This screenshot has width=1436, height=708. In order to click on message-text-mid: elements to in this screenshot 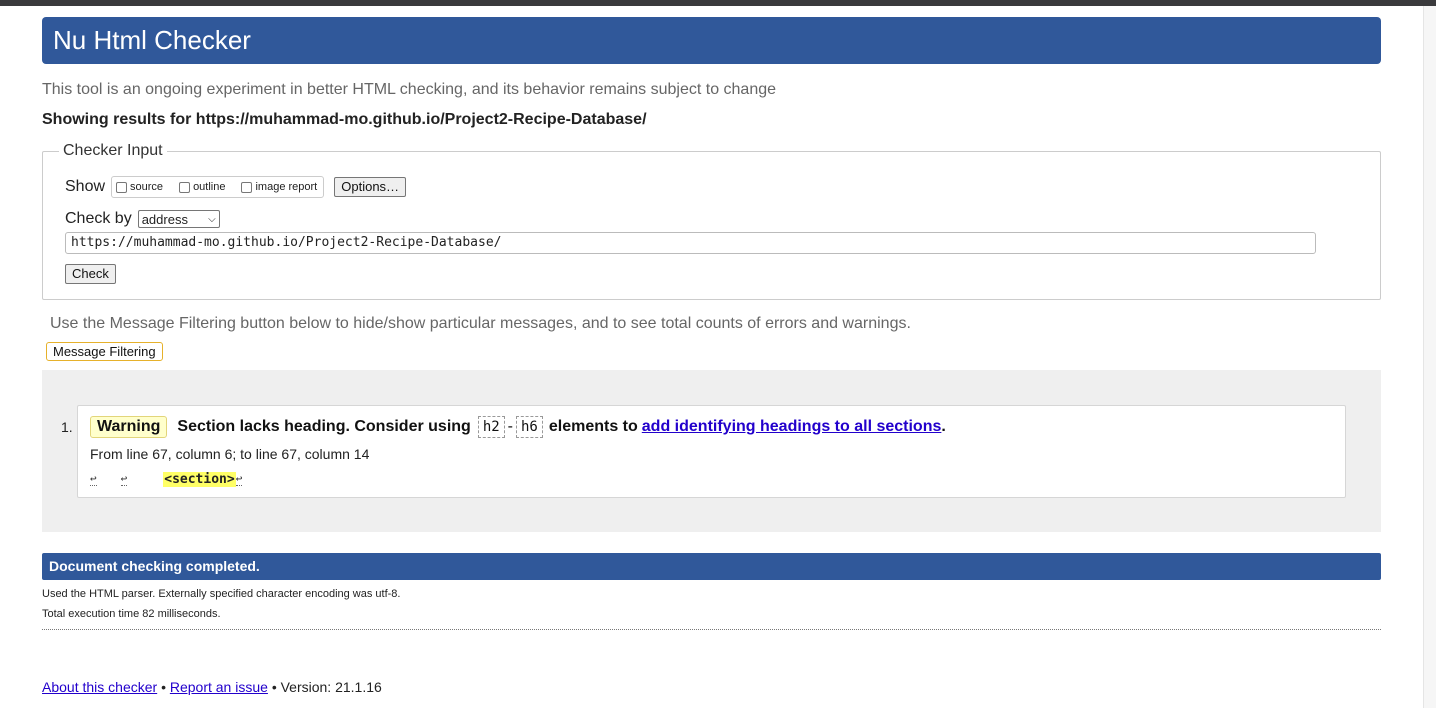, I will do `click(593, 426)`.